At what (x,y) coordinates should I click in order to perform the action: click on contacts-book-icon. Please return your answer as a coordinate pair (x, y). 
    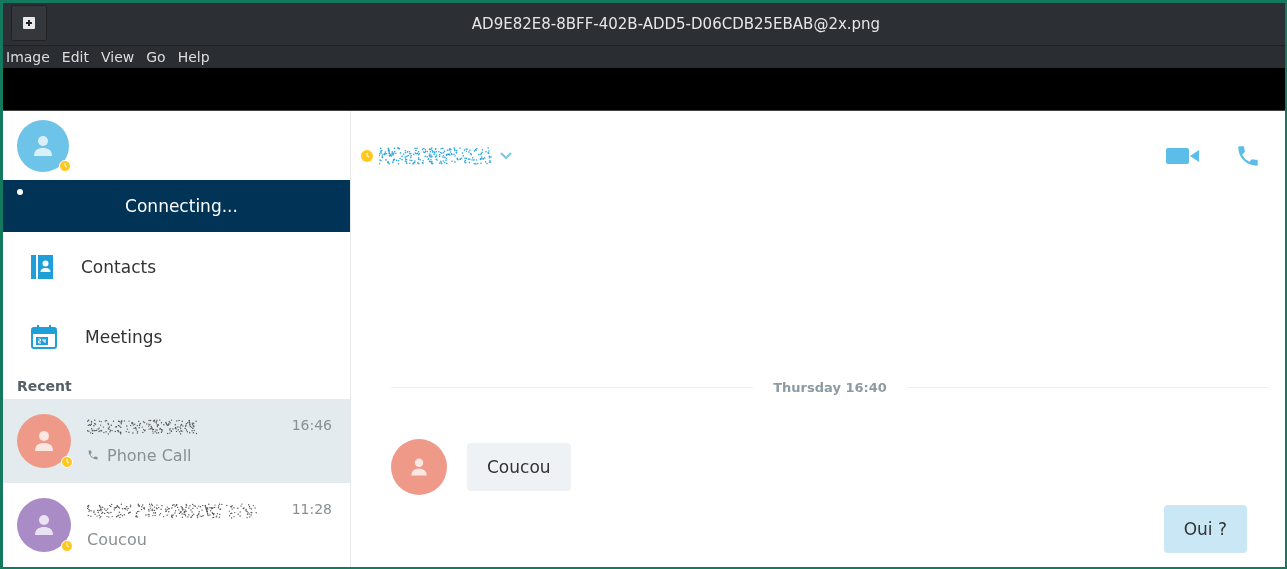
    Looking at the image, I should click on (42, 266).